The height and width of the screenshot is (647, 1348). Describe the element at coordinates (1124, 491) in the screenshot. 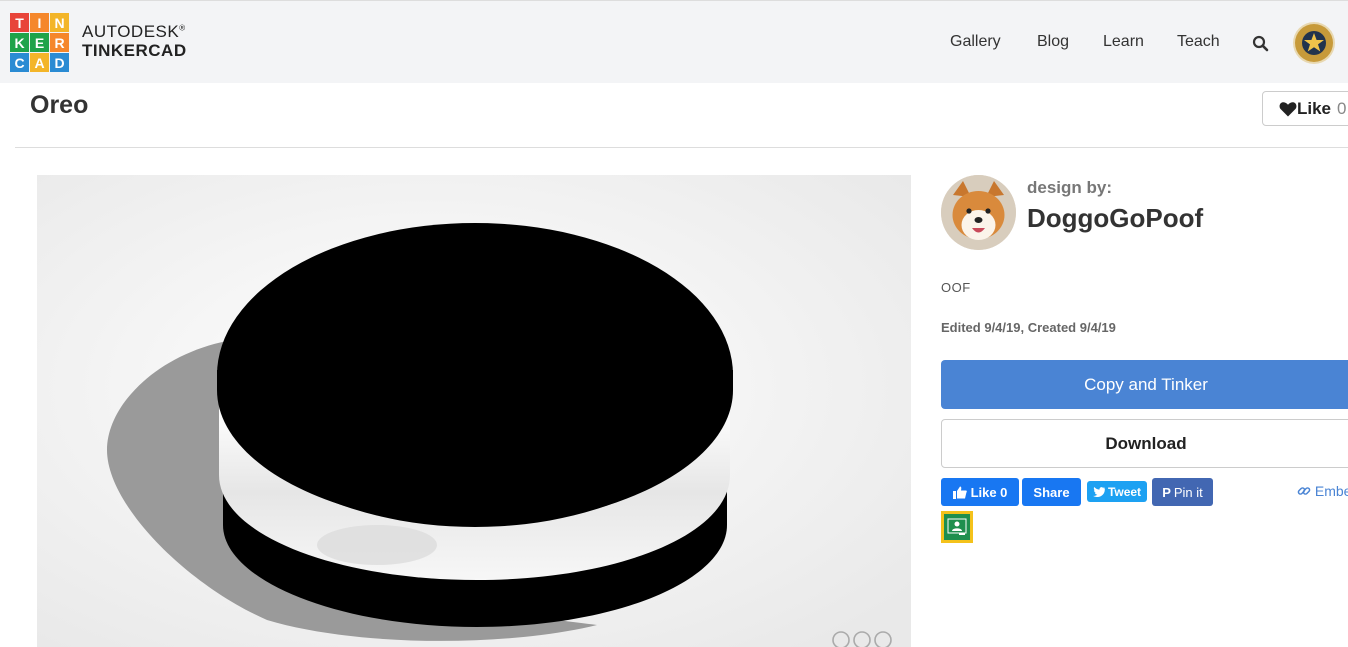

I see `tweet-label: Tweet` at that location.